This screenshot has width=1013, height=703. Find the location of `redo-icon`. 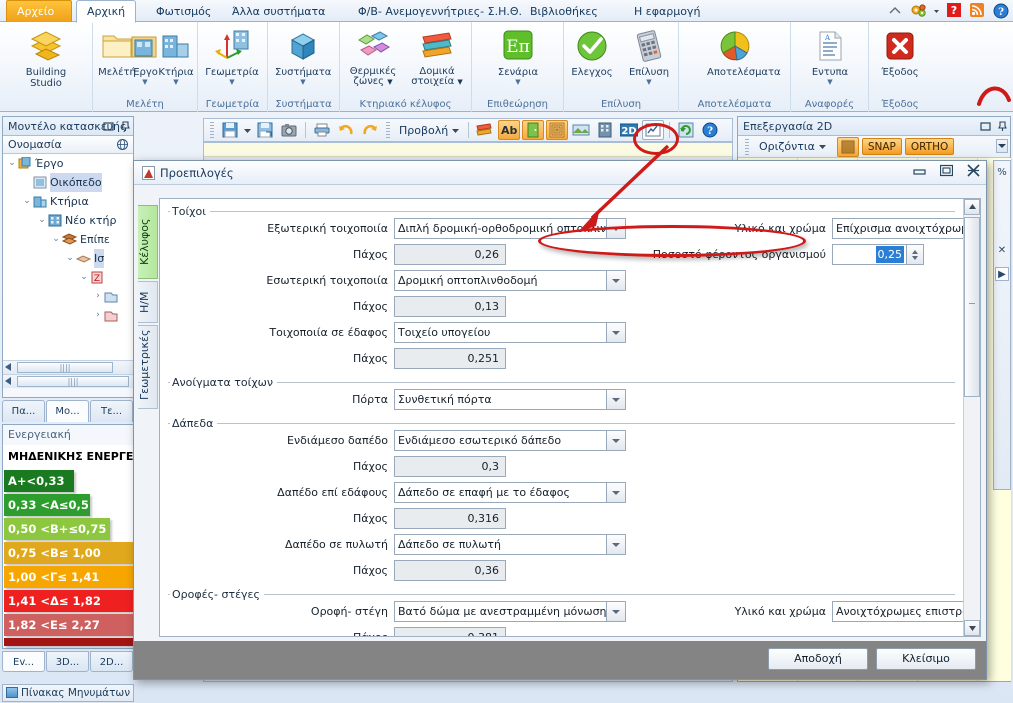

redo-icon is located at coordinates (370, 130).